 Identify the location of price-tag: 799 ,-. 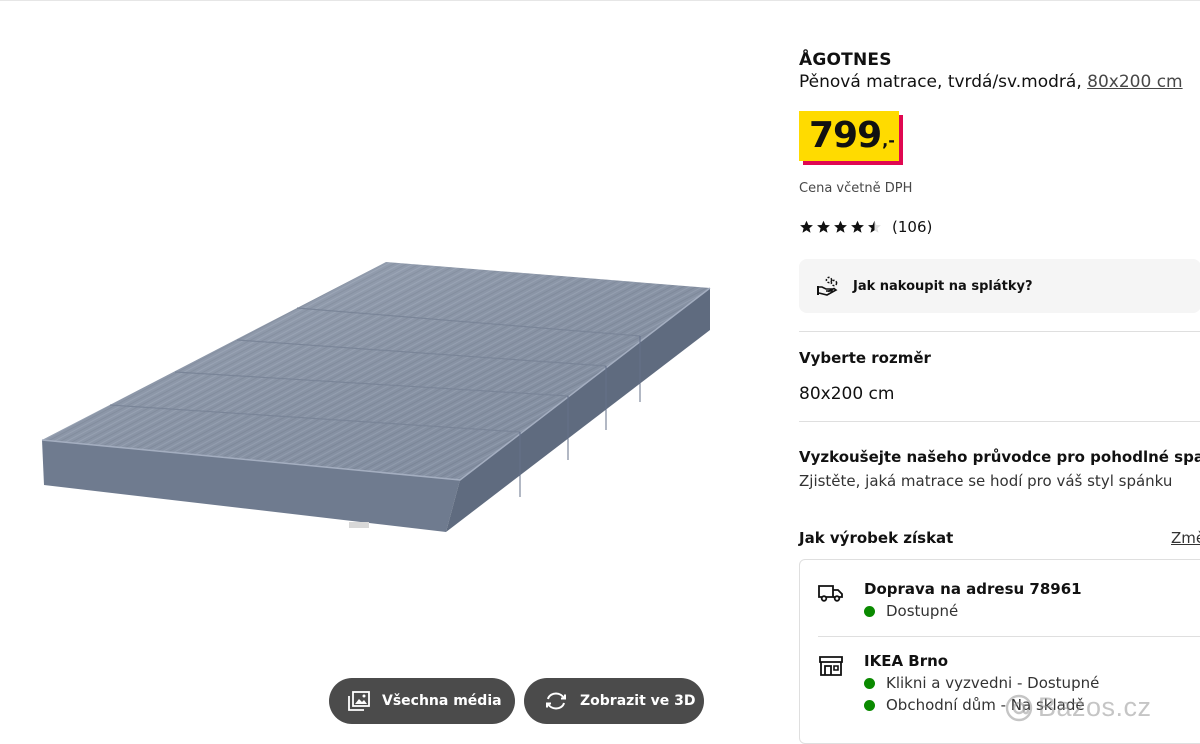
(851, 138).